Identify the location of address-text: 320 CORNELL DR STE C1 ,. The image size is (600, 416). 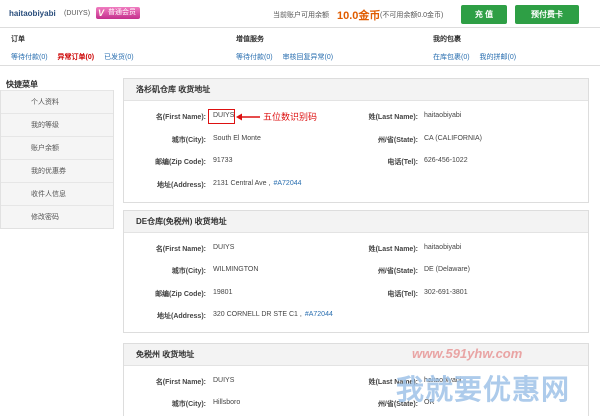
(257, 314).